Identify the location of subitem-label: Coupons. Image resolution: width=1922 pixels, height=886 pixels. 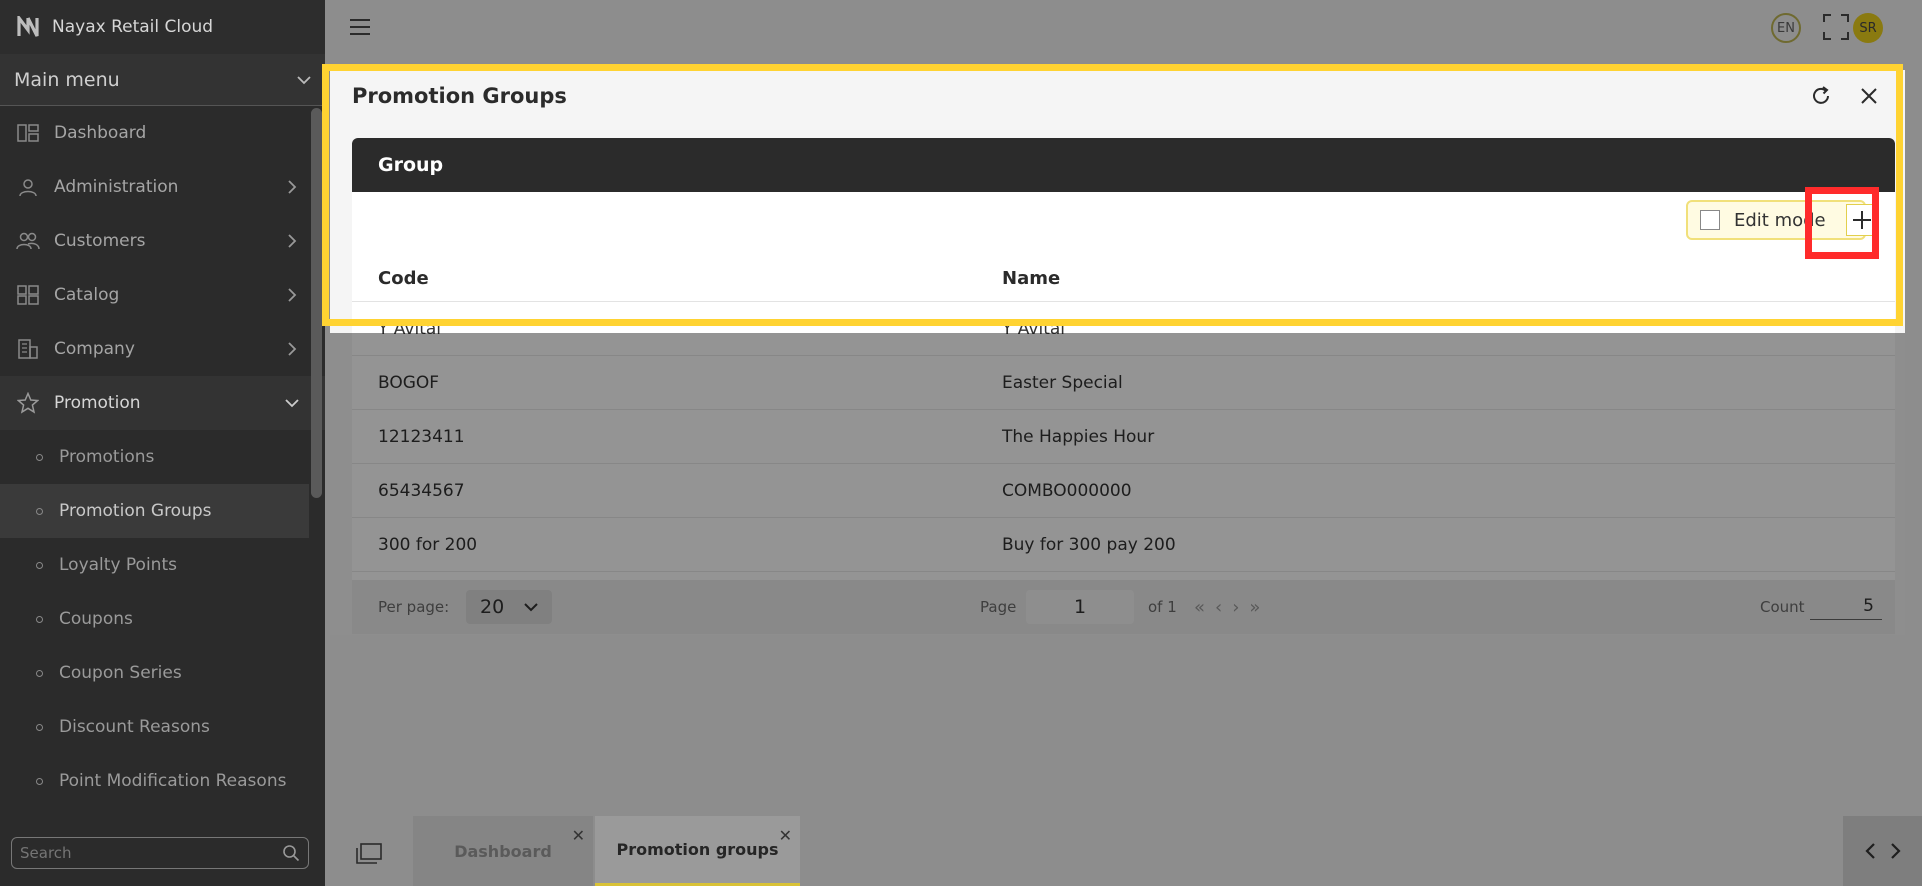
(96, 619).